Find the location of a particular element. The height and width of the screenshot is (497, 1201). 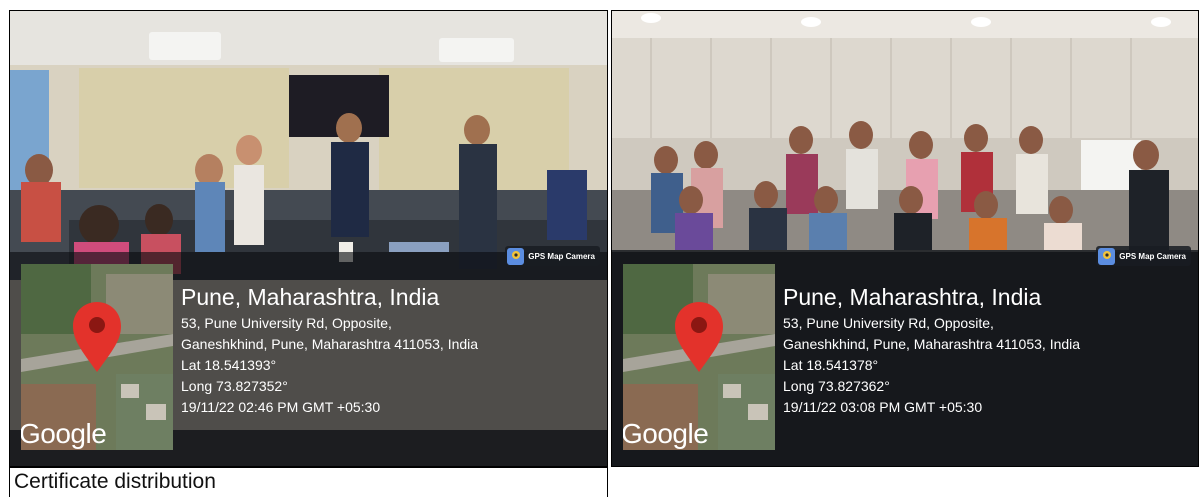

photo-caption: Certificate distribution is located at coordinates (308, 482).